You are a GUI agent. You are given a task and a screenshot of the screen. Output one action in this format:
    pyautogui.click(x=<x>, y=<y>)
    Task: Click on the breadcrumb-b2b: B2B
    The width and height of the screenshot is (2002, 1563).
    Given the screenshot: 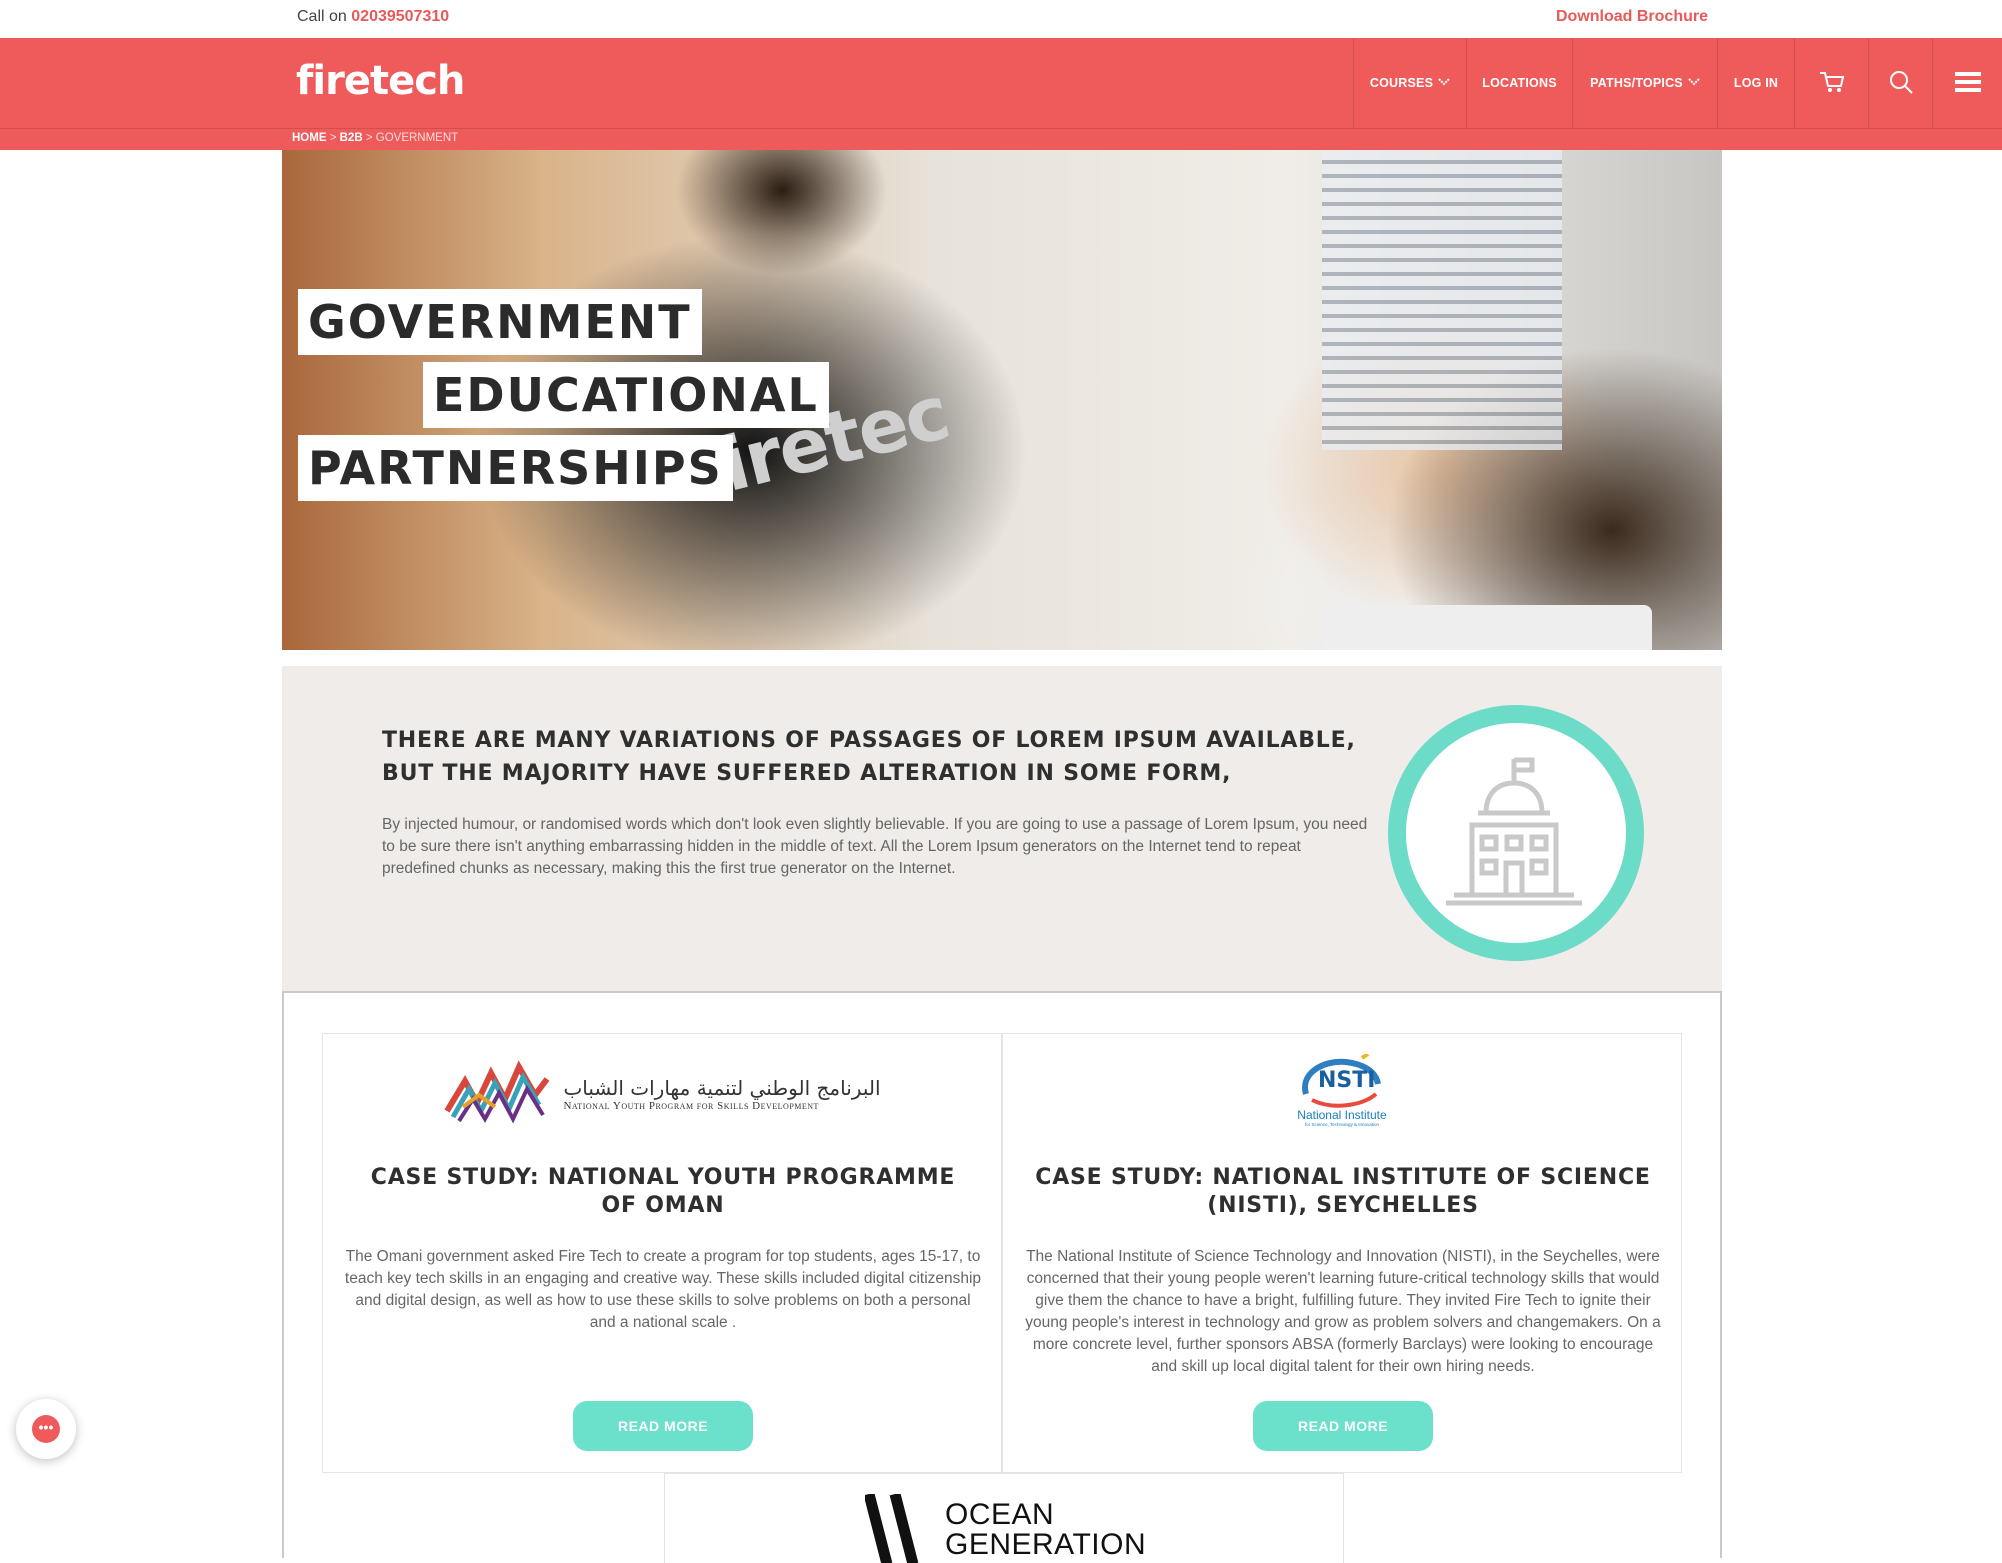 What is the action you would take?
    pyautogui.click(x=351, y=138)
    